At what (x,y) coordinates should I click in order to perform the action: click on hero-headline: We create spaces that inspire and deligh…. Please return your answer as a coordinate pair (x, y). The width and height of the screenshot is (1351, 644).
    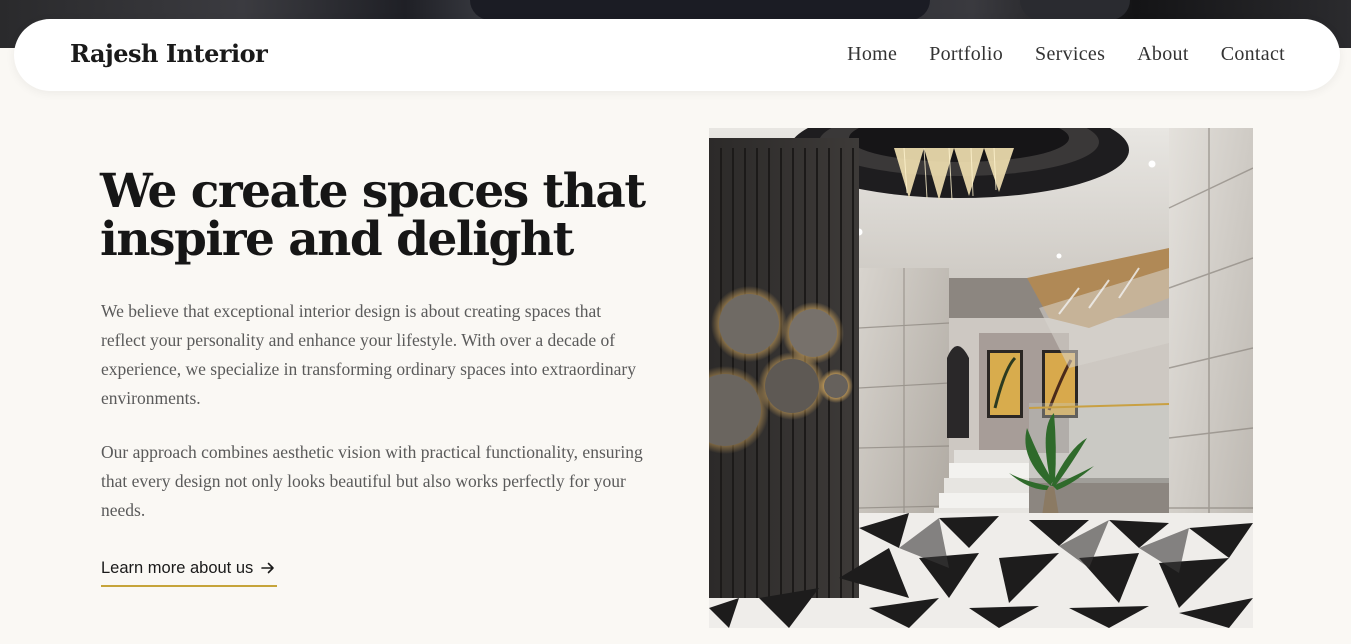
    Looking at the image, I should click on (373, 215).